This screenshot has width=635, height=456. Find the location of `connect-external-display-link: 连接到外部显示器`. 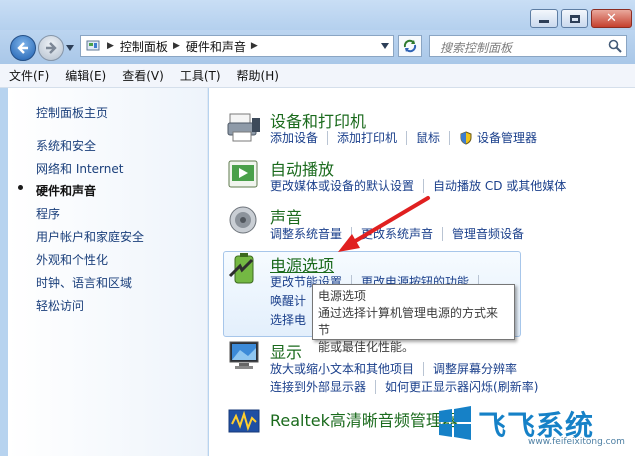

connect-external-display-link: 连接到外部显示器 is located at coordinates (318, 386).